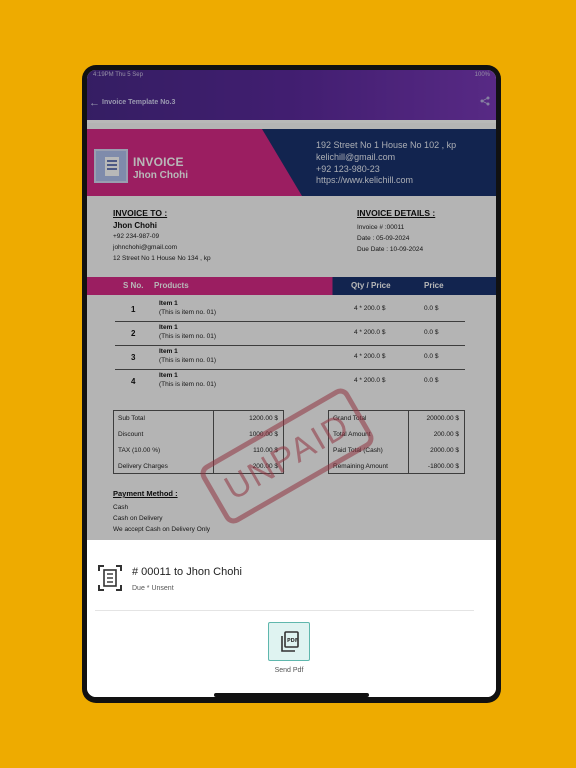 The image size is (576, 768). Describe the element at coordinates (153, 588) in the screenshot. I see `sheet-subtitle: Due * Unsent` at that location.